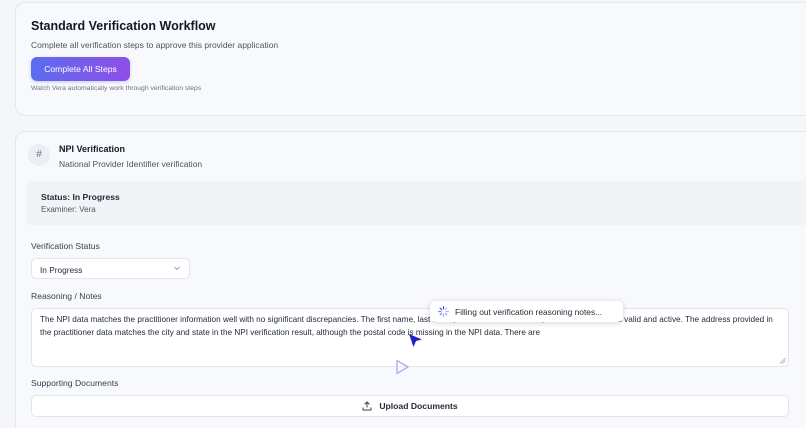  I want to click on reasoning-notes-label: Reasoning / Notes, so click(66, 296).